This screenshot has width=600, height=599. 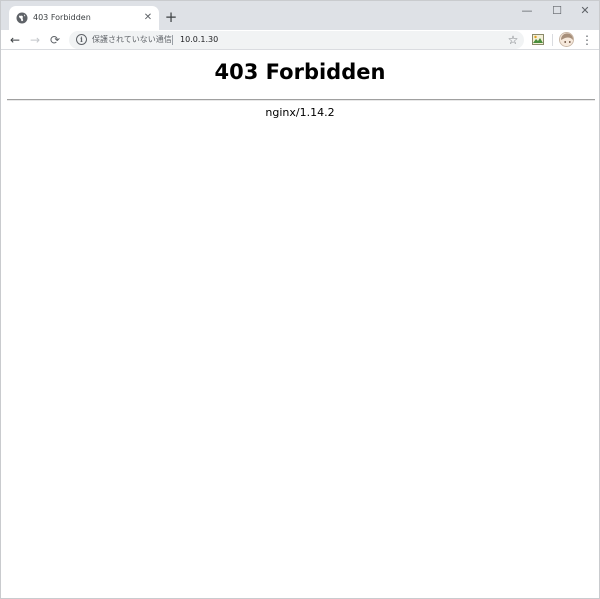 What do you see at coordinates (81, 39) in the screenshot?
I see `info-icon: i` at bounding box center [81, 39].